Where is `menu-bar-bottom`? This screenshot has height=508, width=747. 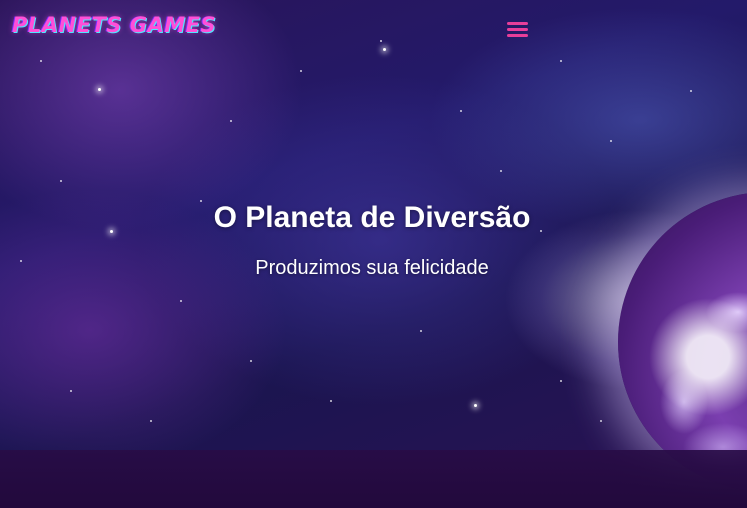
menu-bar-bottom is located at coordinates (517, 35).